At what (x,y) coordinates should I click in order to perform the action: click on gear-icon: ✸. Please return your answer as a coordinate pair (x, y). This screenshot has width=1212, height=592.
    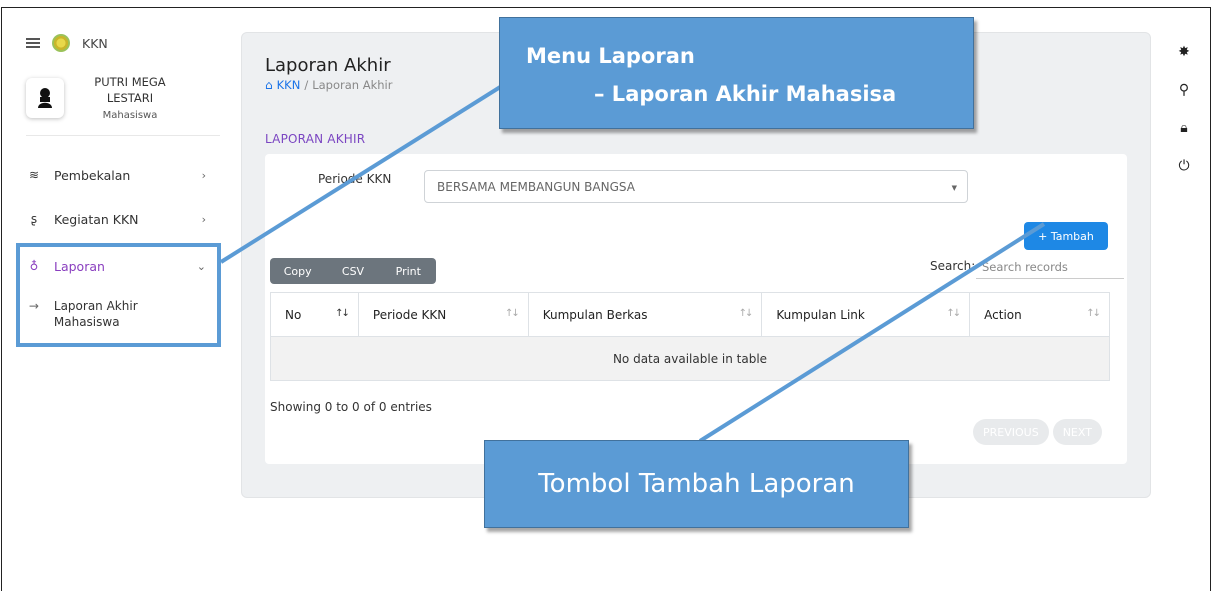
    Looking at the image, I should click on (1184, 52).